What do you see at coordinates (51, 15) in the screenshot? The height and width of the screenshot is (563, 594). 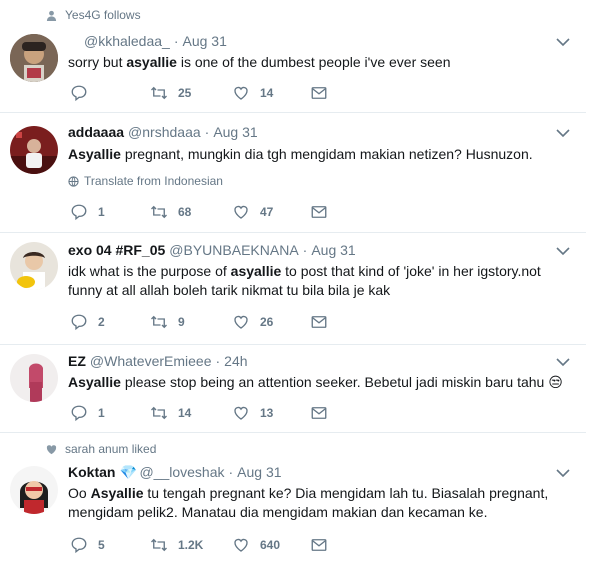 I see `person-icon` at bounding box center [51, 15].